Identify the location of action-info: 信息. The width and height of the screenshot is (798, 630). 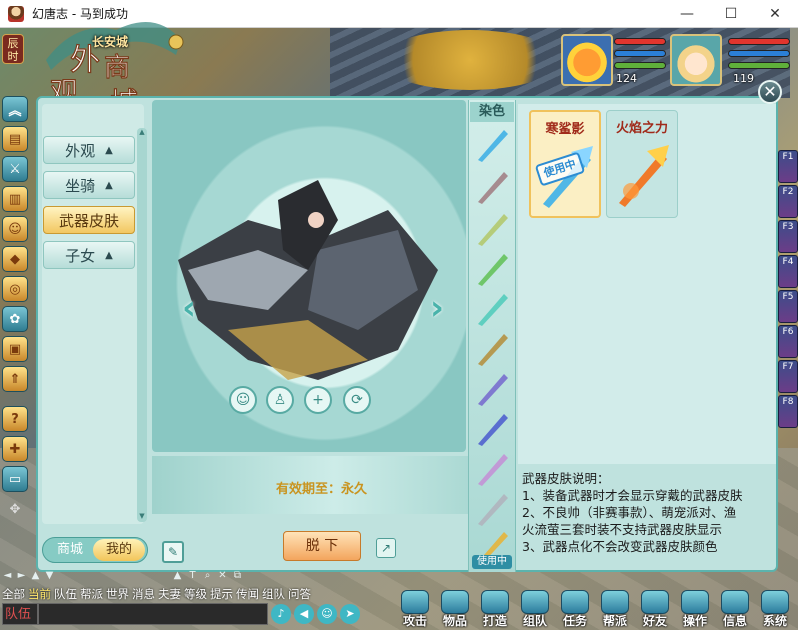
(735, 608).